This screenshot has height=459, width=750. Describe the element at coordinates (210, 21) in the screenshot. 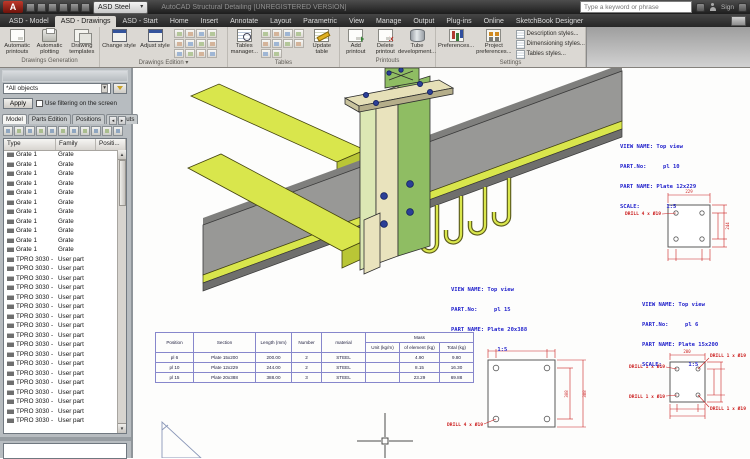

I see `ribbon-tab: Insert` at that location.